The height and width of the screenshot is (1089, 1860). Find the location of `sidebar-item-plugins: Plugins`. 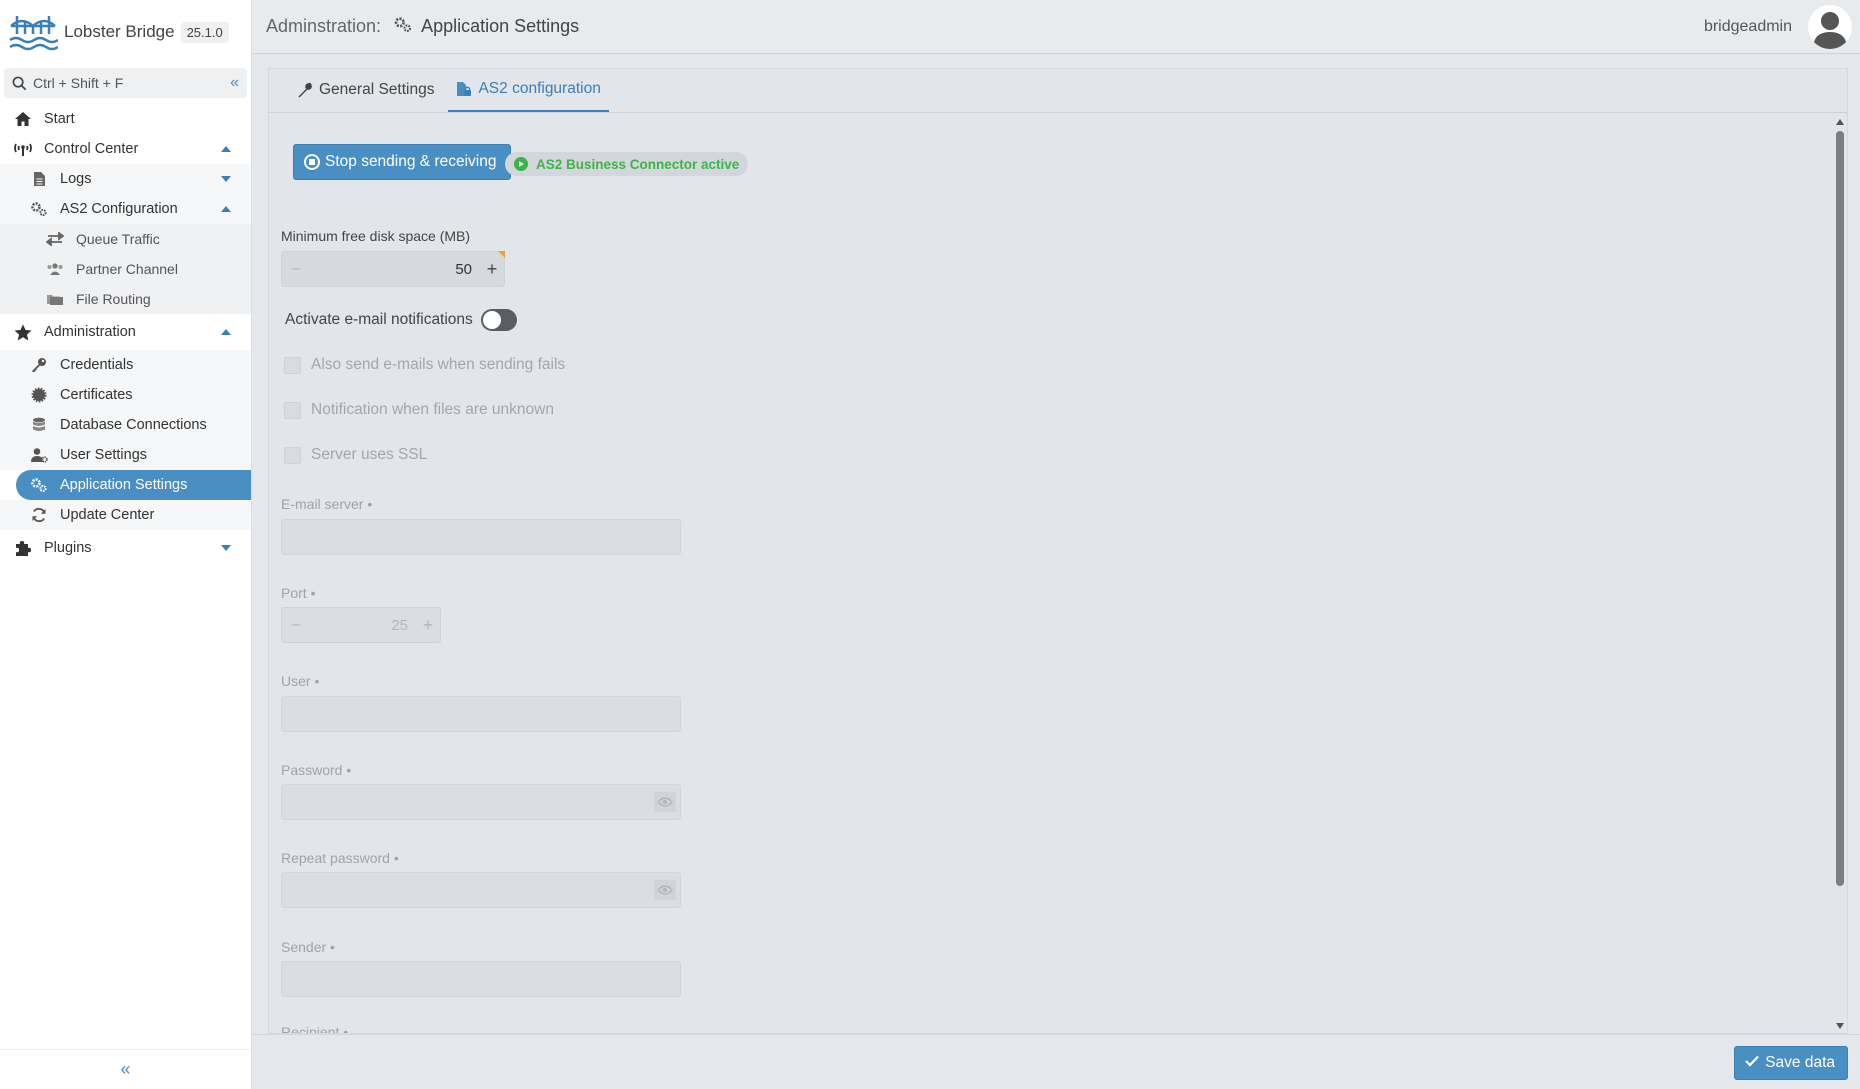

sidebar-item-plugins: Plugins is located at coordinates (125, 548).